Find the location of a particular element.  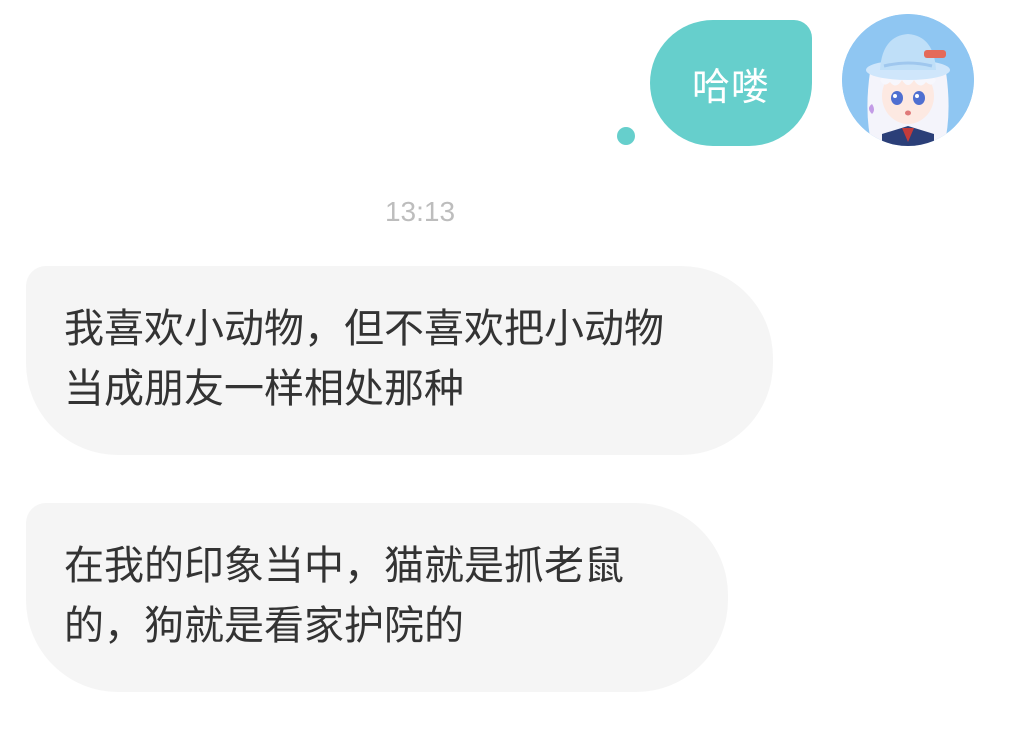

message-timestamp: 13:13 is located at coordinates (420, 211).